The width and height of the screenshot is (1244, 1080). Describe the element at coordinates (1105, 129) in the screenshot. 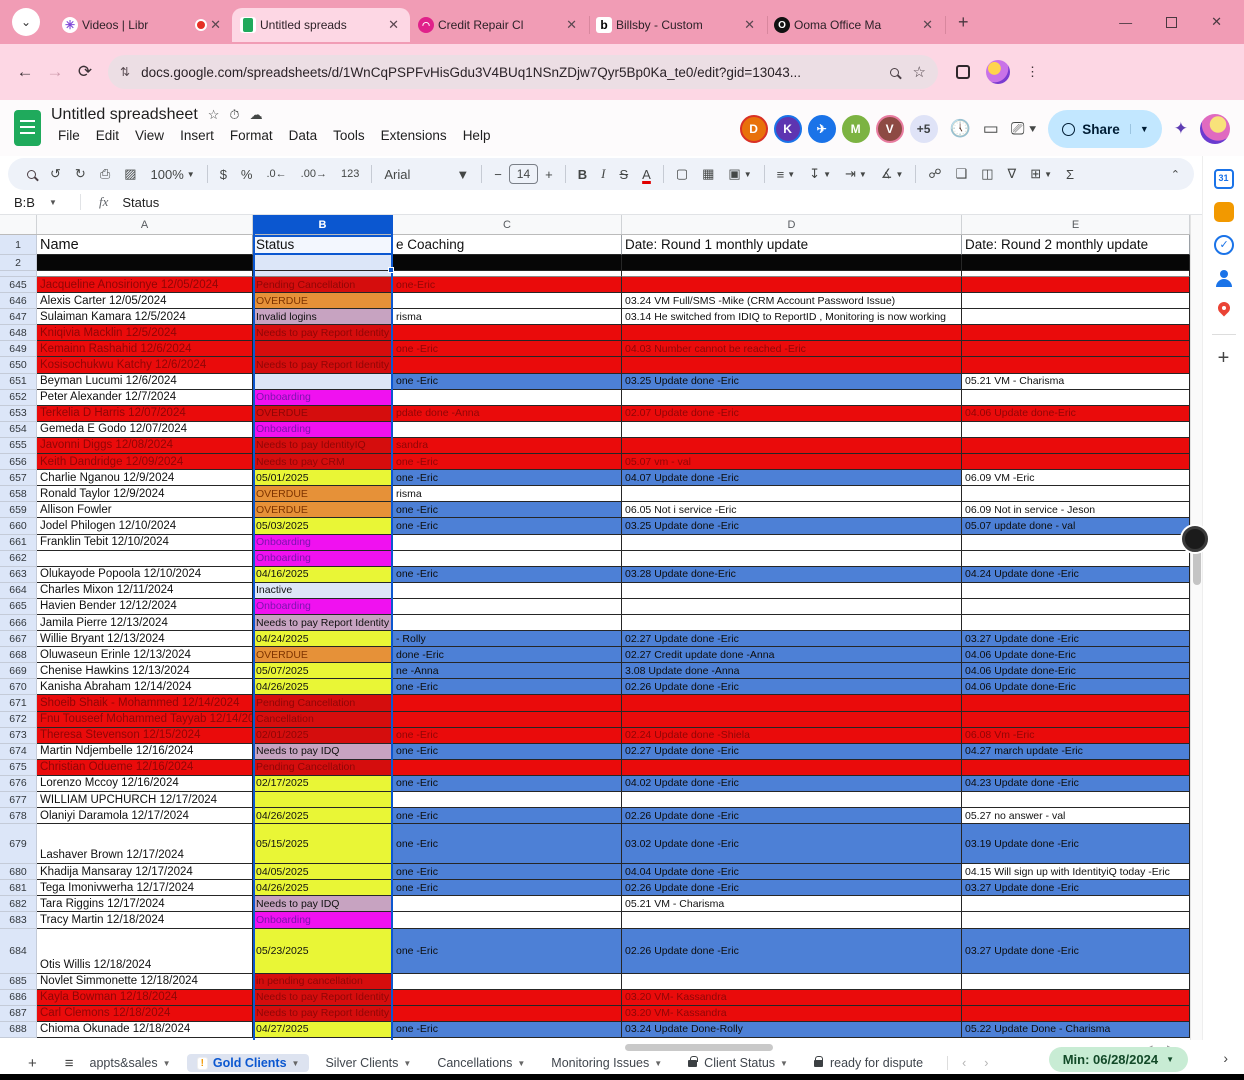

I see `share-button: Share ▼` at that location.